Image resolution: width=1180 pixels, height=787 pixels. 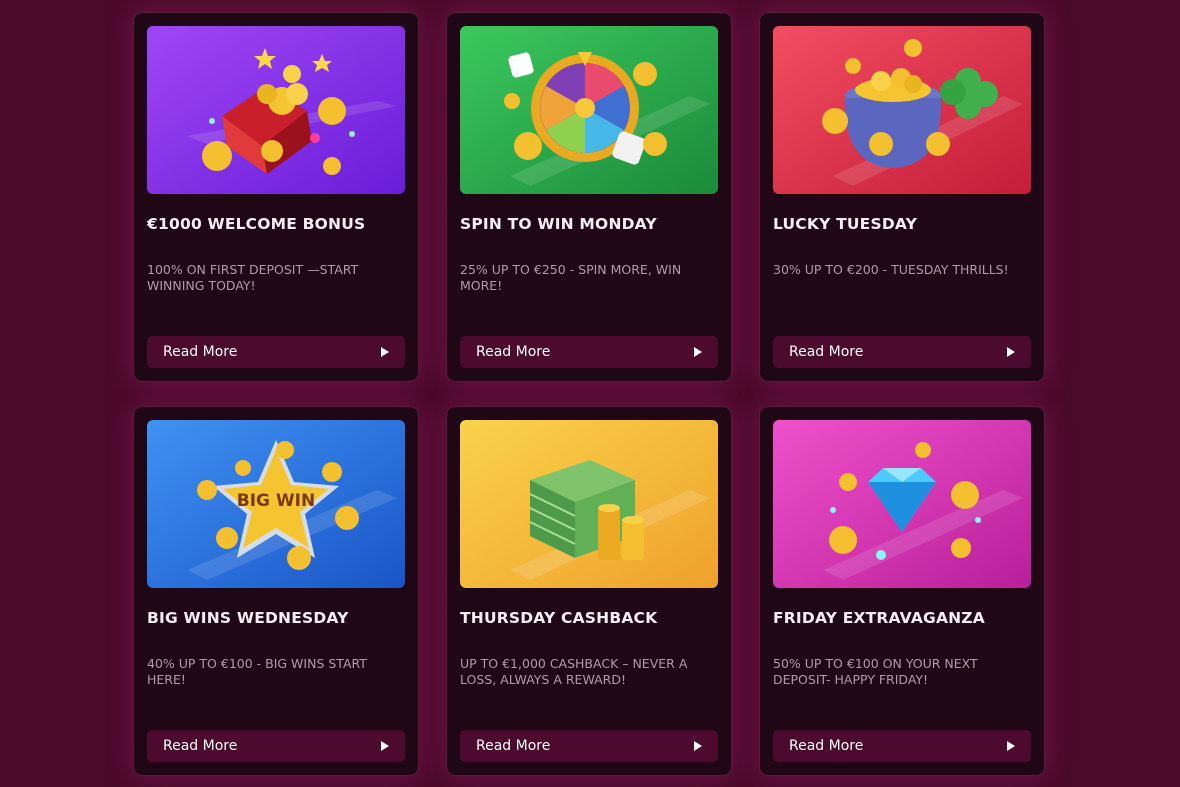 I want to click on promo-title: THURSDAY CASHBACK, so click(x=559, y=618).